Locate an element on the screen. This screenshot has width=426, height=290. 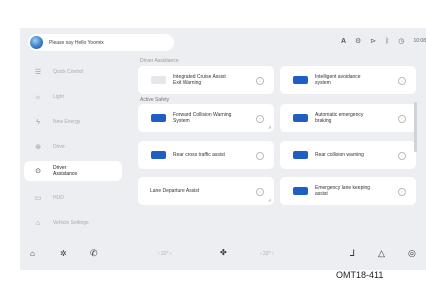
fan-icon: ✤ is located at coordinates (223, 252).